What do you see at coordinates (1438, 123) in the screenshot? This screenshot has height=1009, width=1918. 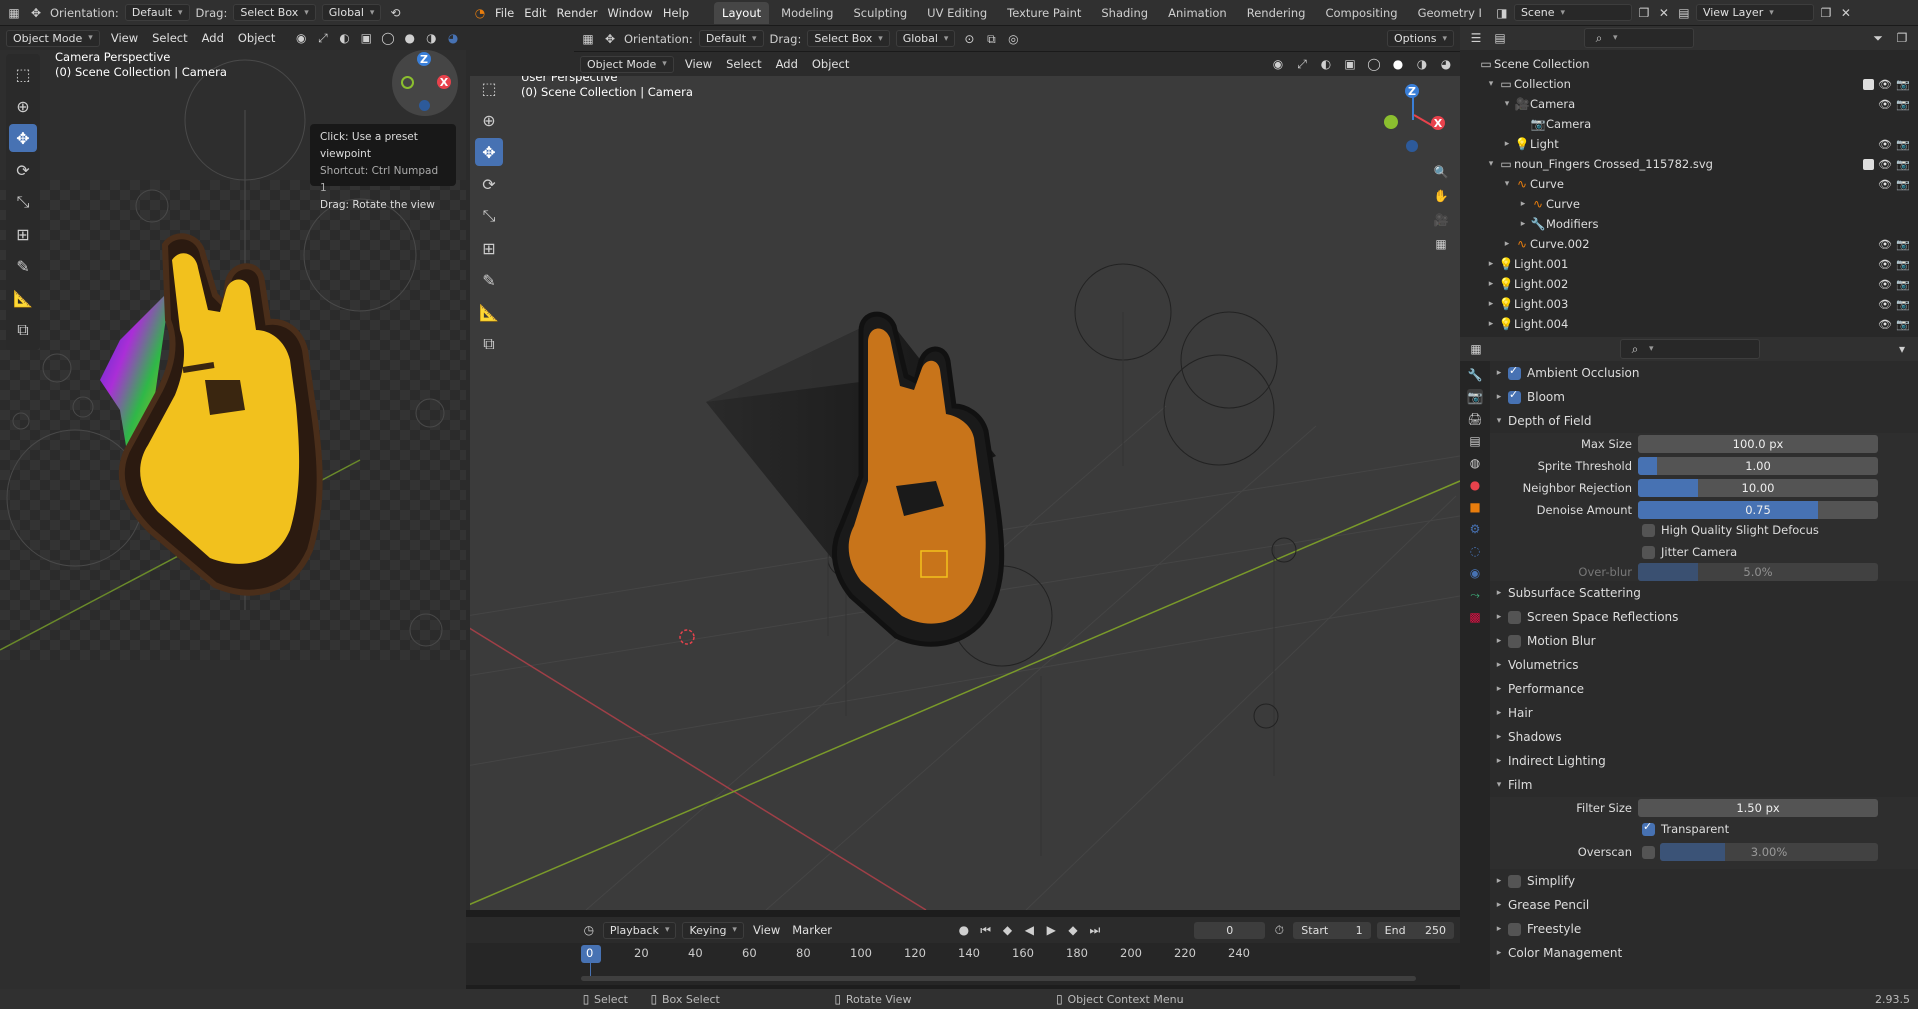 I see `main-gizmo-x-icon: X` at bounding box center [1438, 123].